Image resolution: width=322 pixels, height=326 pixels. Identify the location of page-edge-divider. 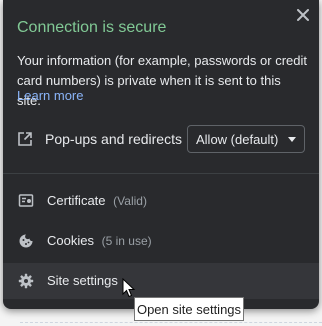
(171, 324).